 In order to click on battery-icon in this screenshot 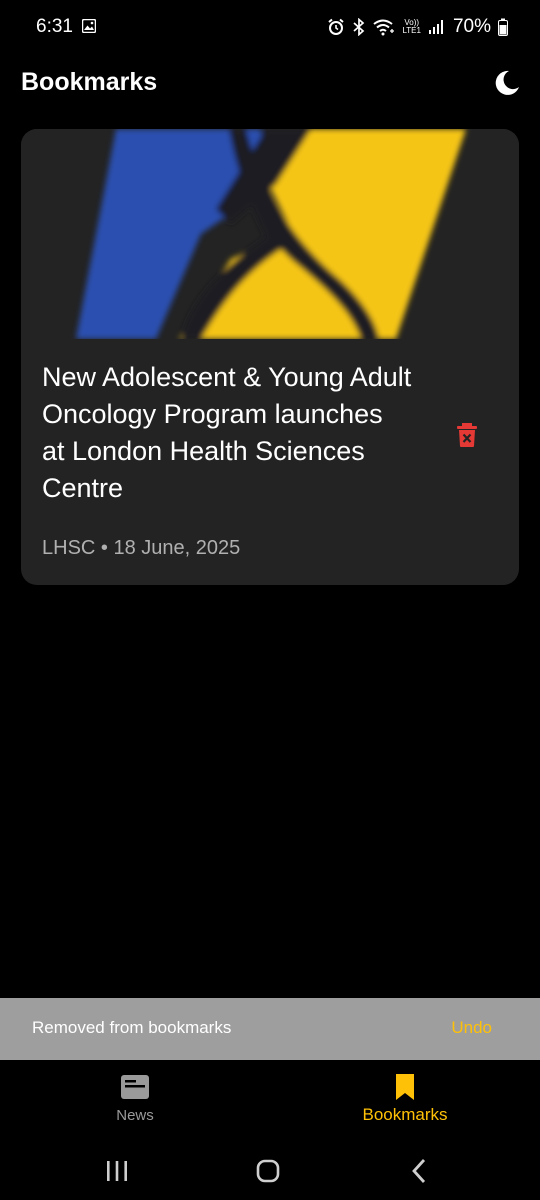, I will do `click(503, 27)`.